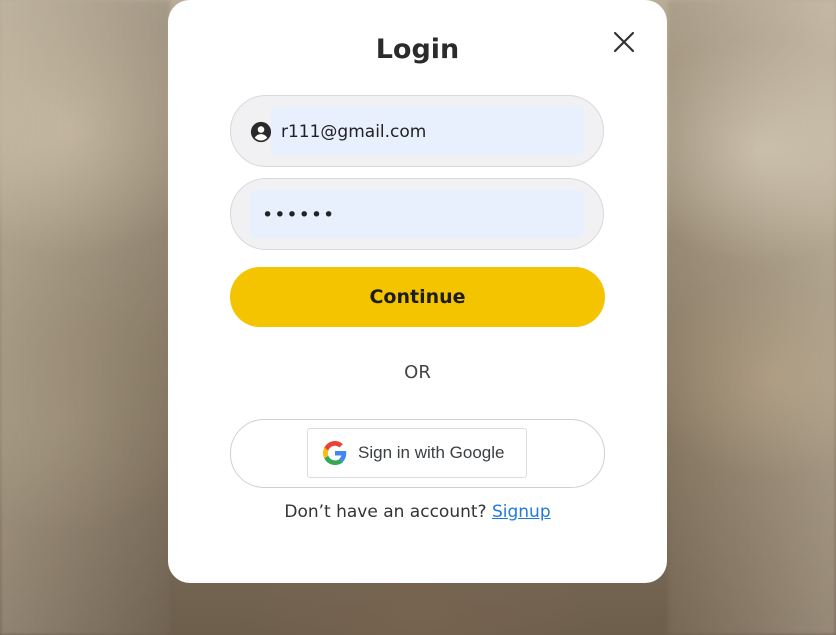 Image resolution: width=836 pixels, height=635 pixels. I want to click on password-field-wrapper, so click(417, 214).